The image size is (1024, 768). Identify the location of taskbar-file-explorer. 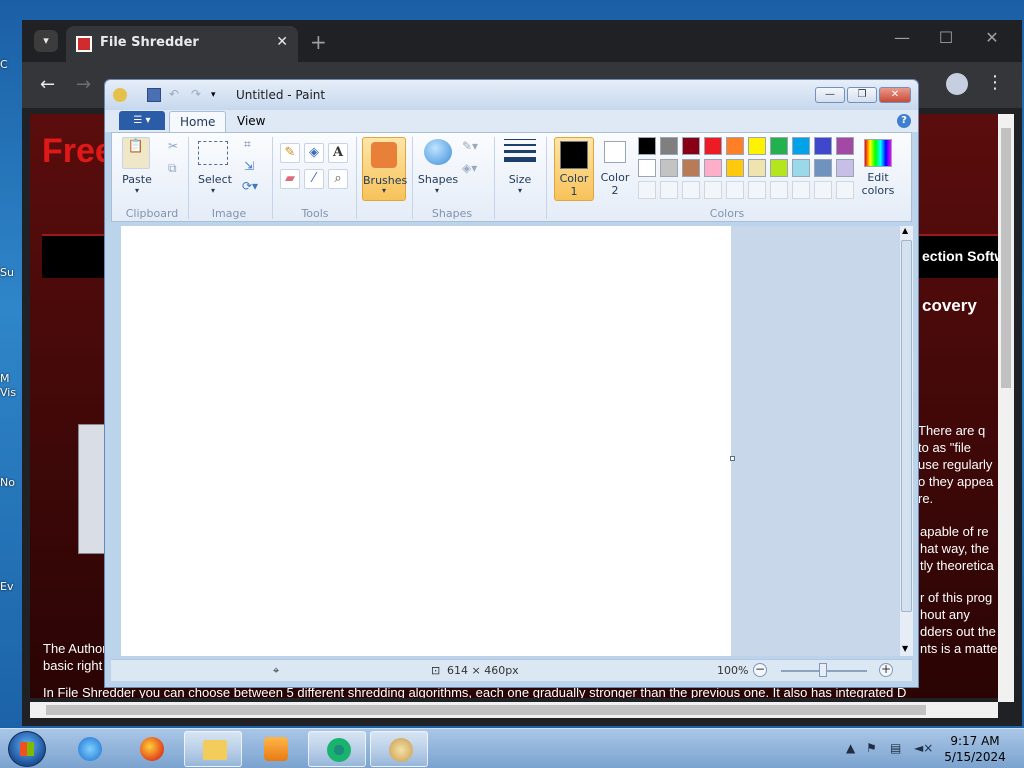
(213, 749).